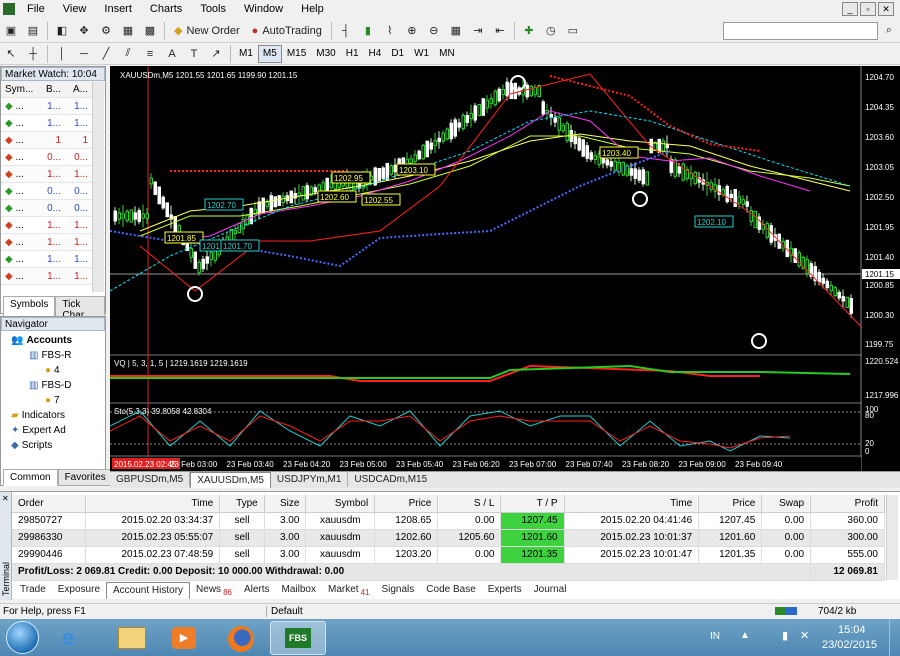 The width and height of the screenshot is (900, 656). I want to click on zoom-in-icon: ⊕, so click(412, 31).